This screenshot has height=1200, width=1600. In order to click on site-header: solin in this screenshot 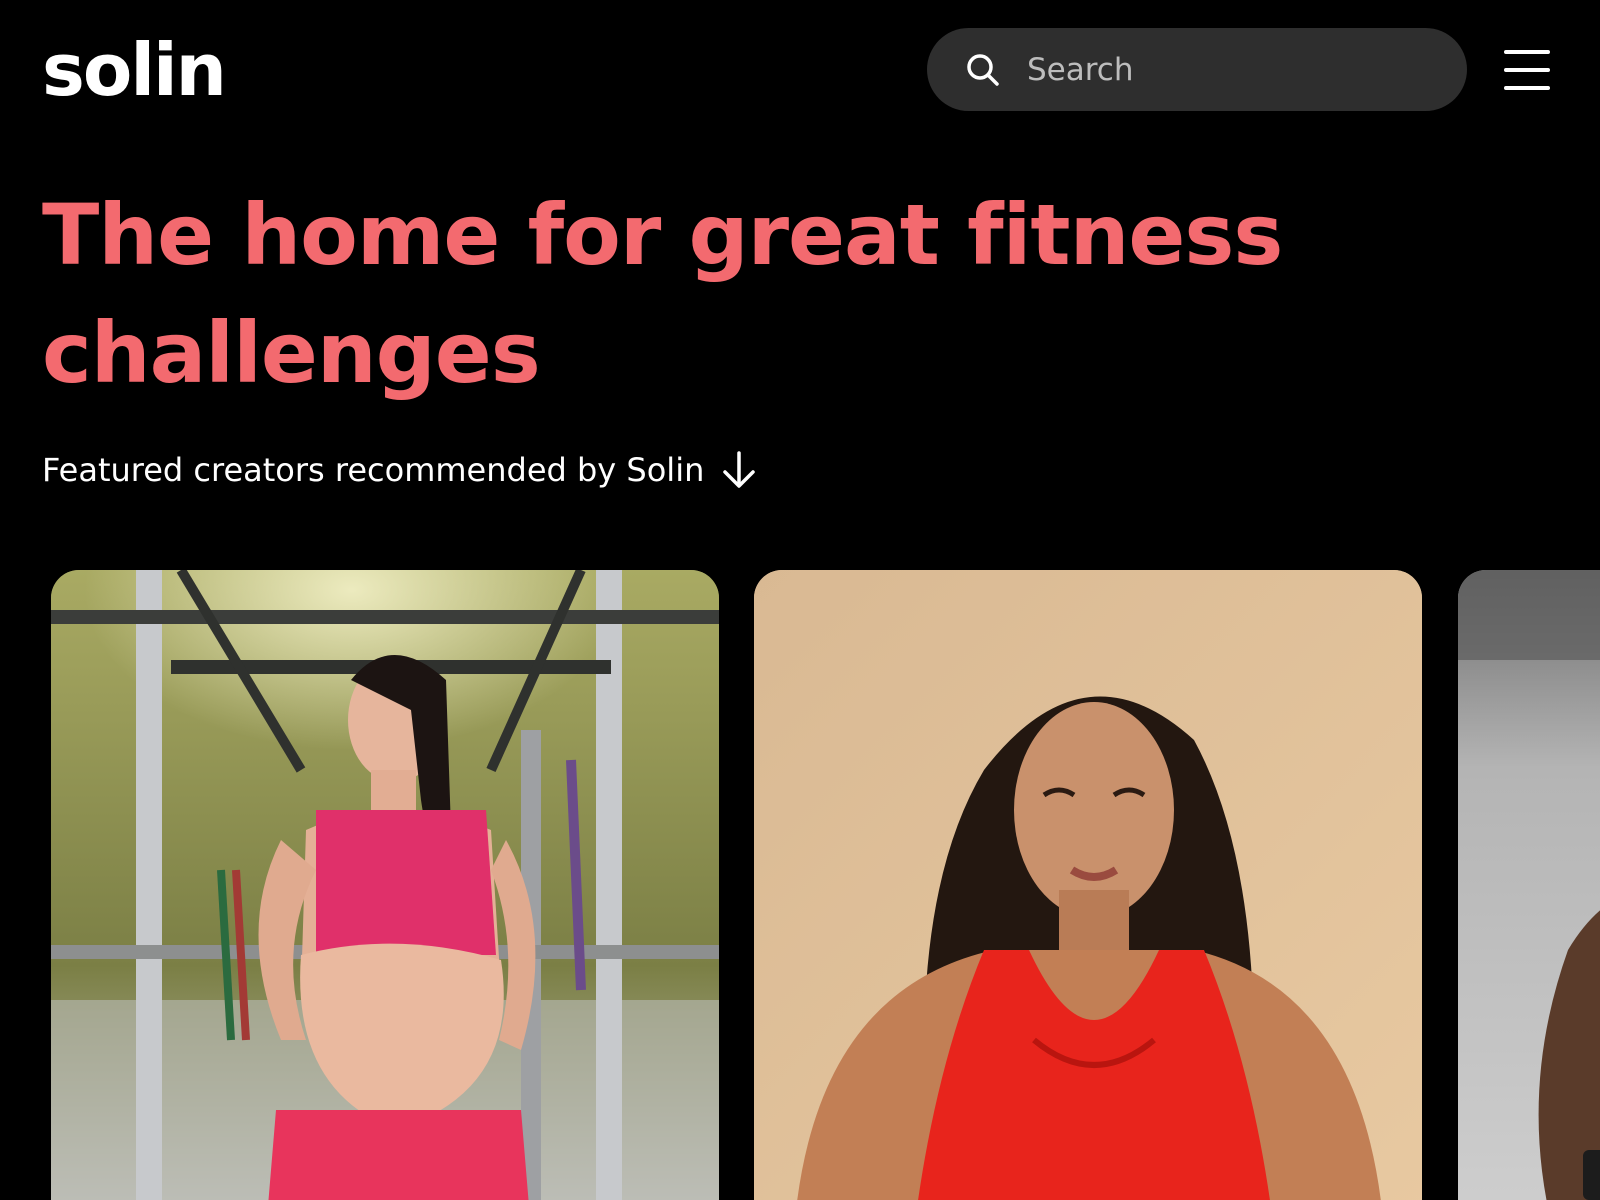, I will do `click(800, 70)`.